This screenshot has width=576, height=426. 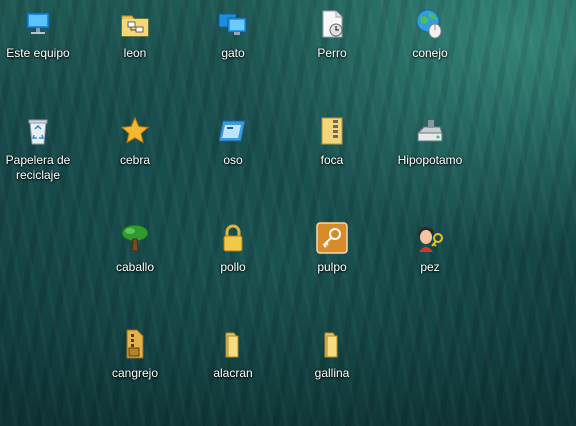 I want to click on window-app-icon, so click(x=233, y=131).